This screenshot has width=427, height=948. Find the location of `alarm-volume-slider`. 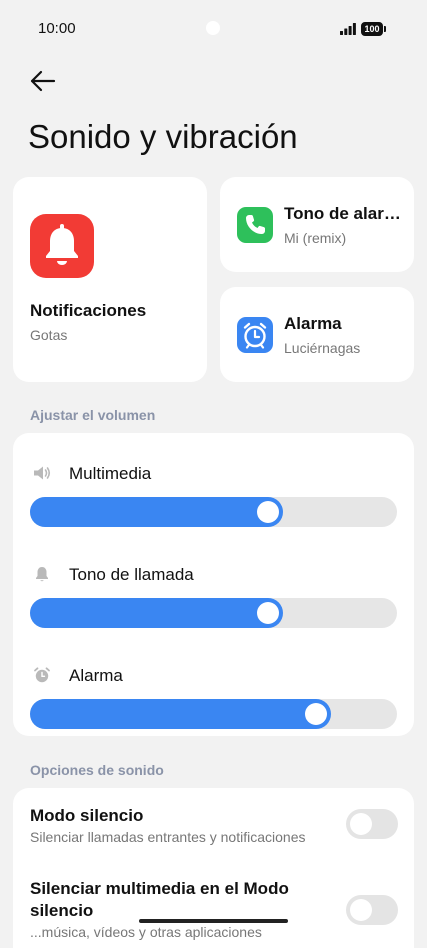

alarm-volume-slider is located at coordinates (213, 714).